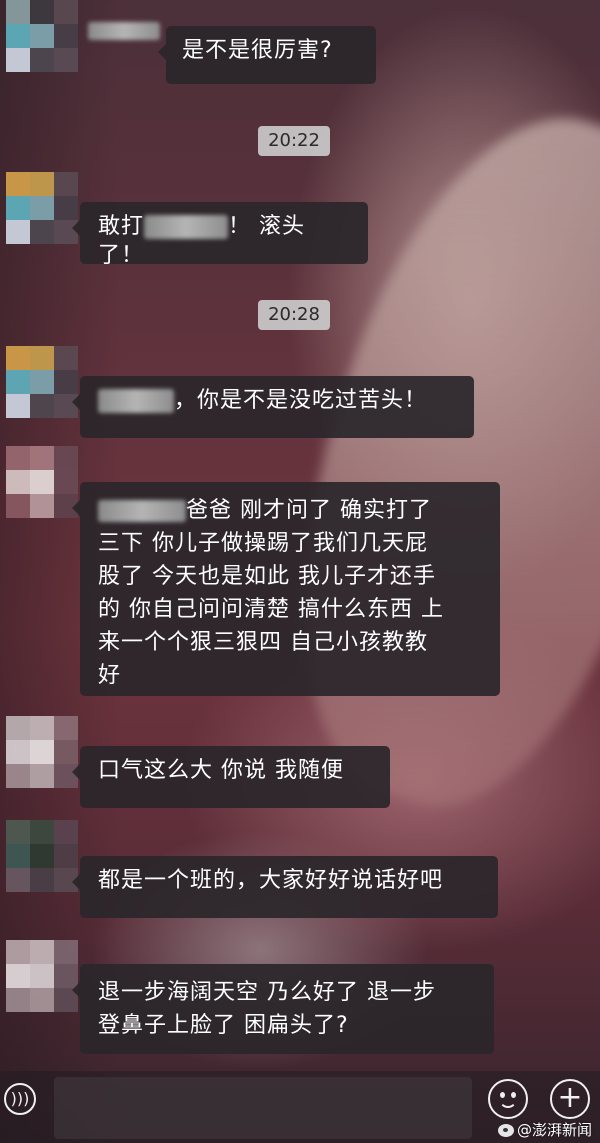  Describe the element at coordinates (570, 1099) in the screenshot. I see `plus-icon: +` at that location.